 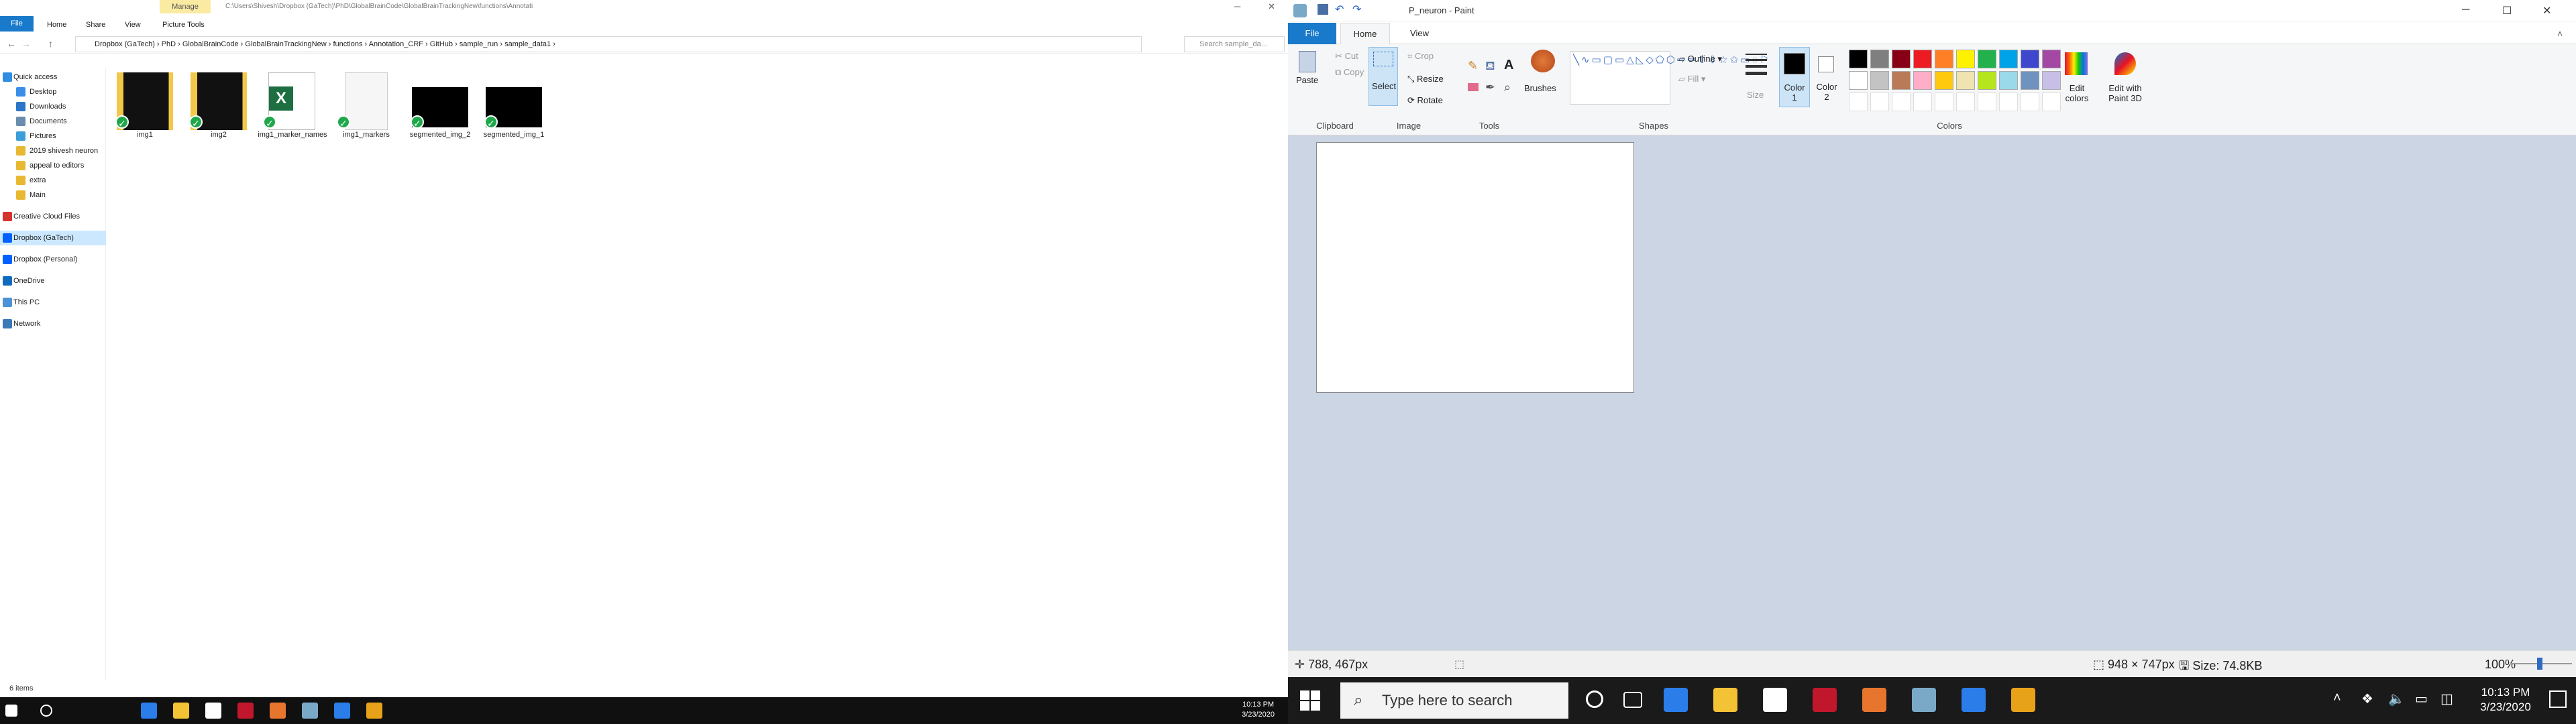 I want to click on nav-folder: appeal to editors, so click(x=53, y=165).